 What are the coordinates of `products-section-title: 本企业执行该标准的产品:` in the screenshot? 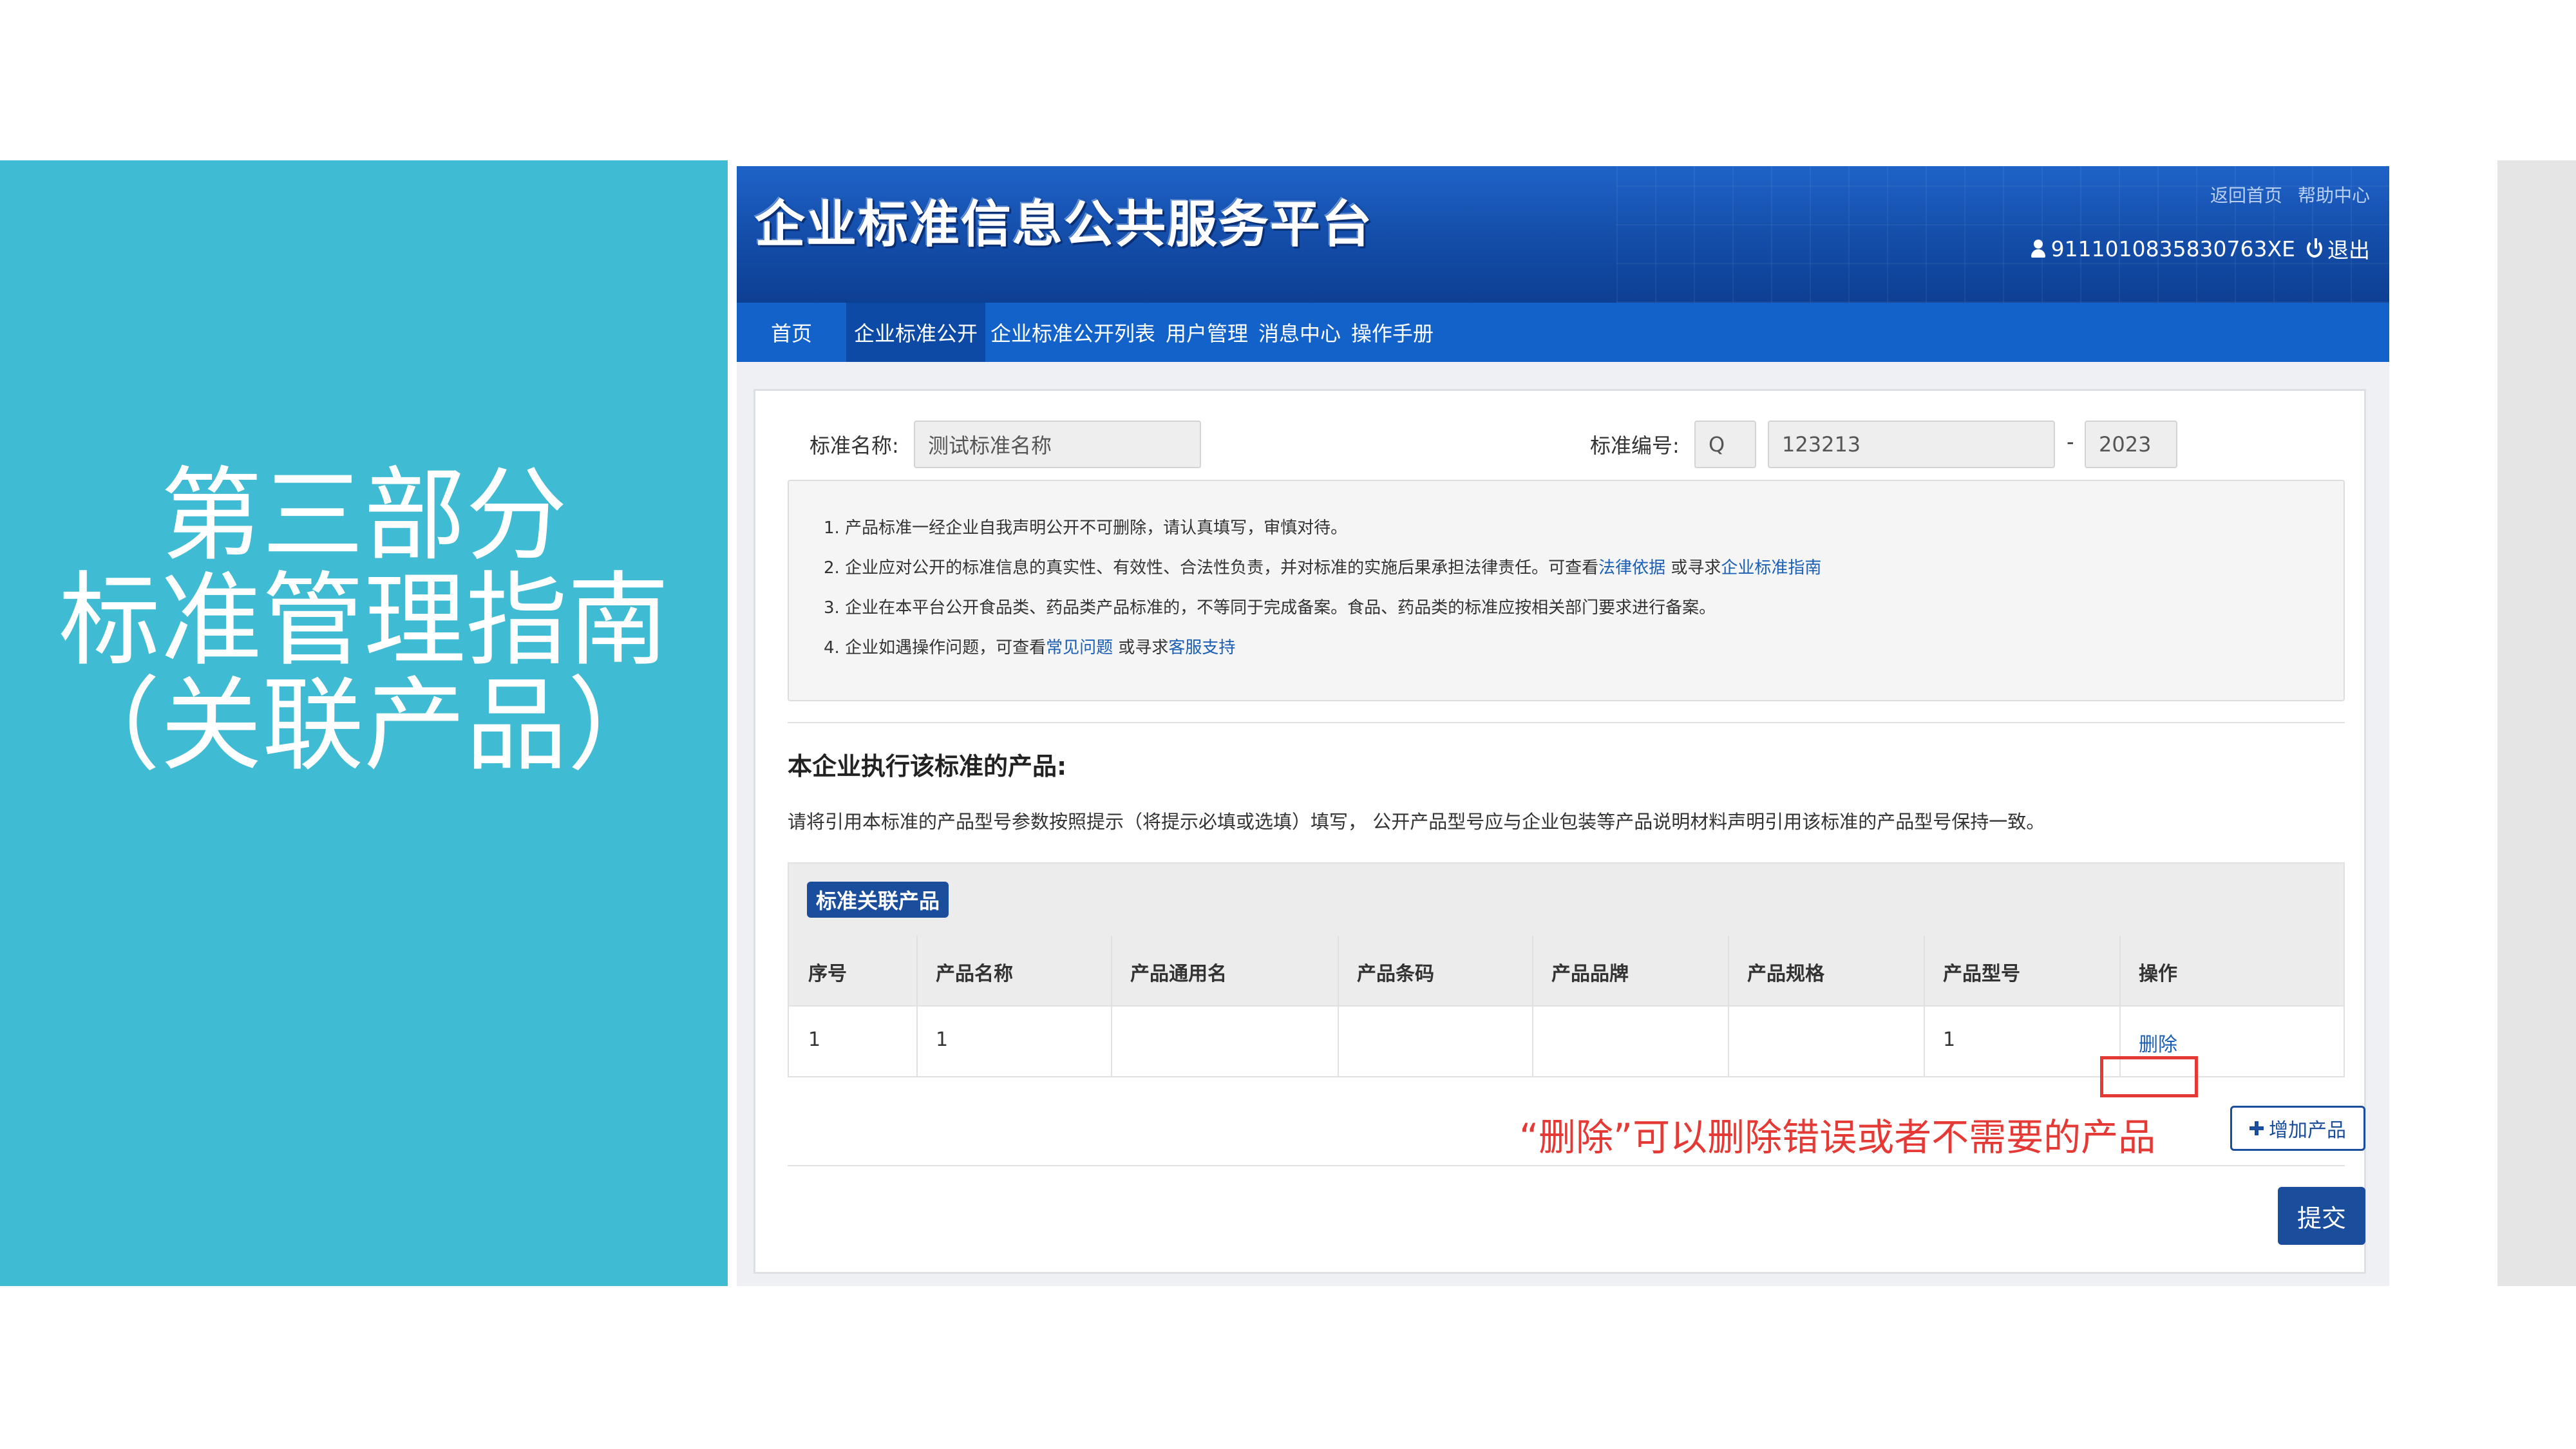 It's located at (927, 766).